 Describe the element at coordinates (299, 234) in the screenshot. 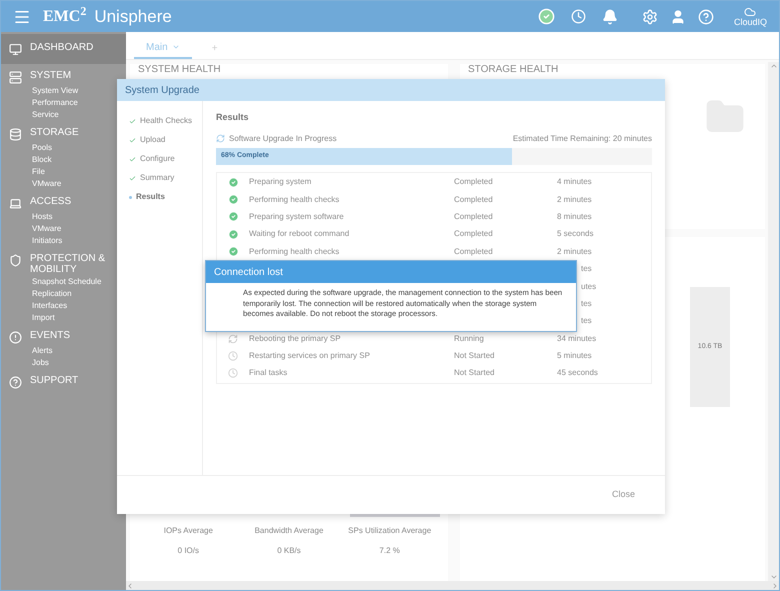

I see `task-name: Waiting for reboot command` at that location.